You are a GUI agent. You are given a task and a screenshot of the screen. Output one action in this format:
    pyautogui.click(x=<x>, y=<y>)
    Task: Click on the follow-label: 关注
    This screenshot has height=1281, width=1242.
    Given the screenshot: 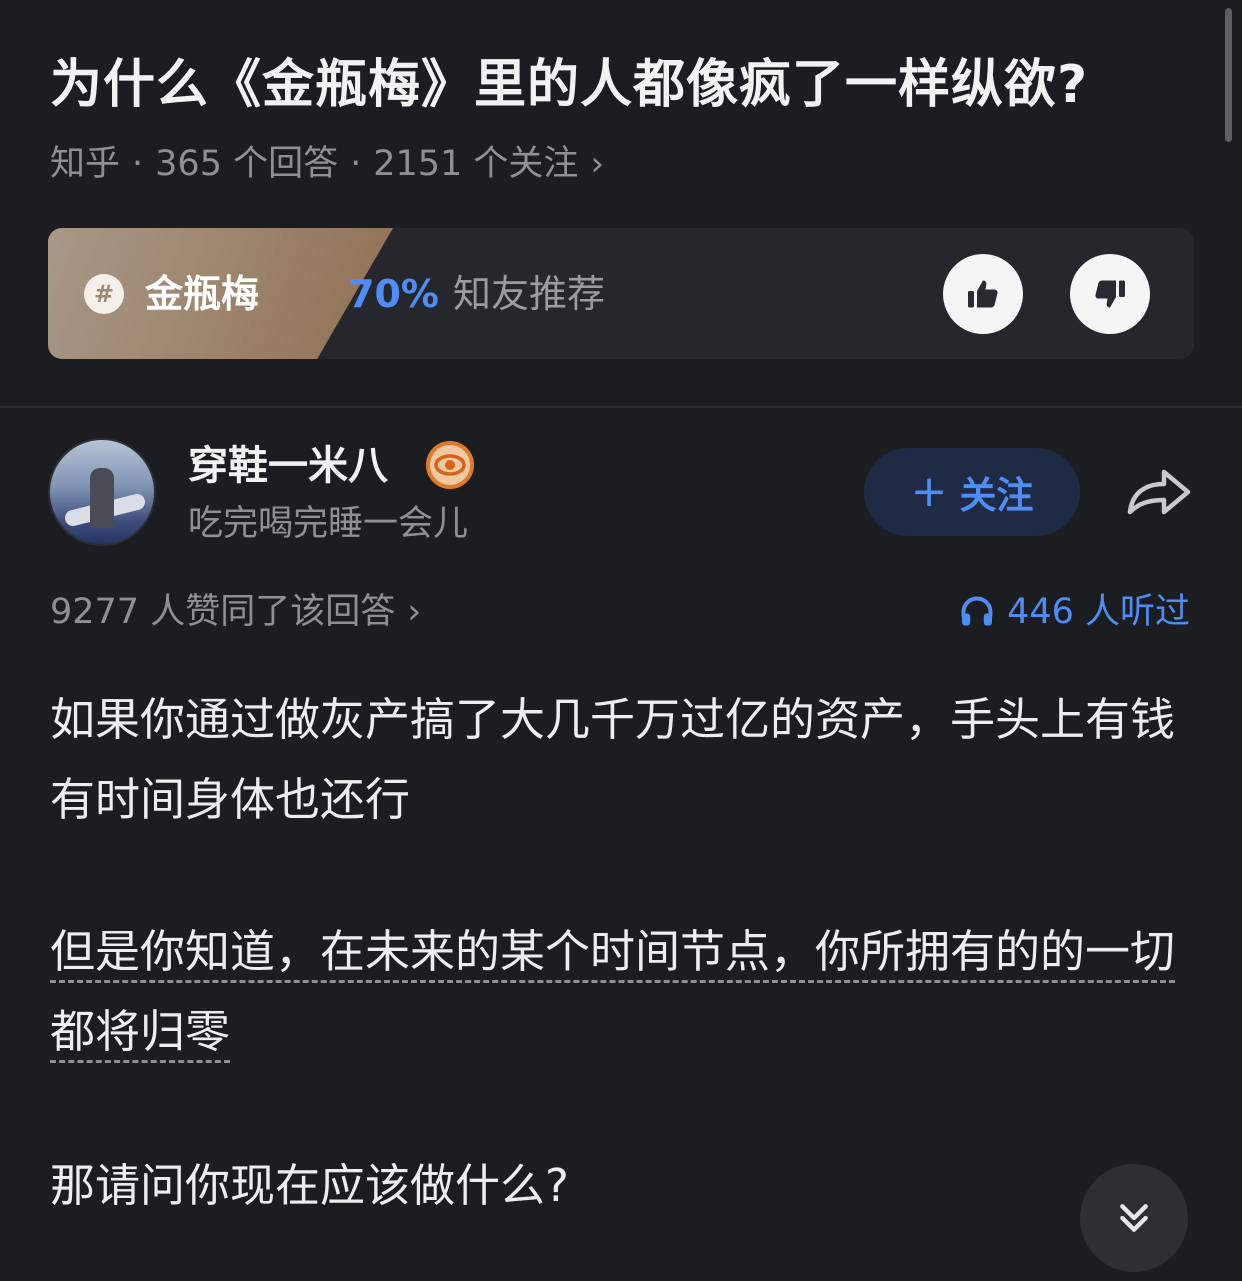 What is the action you would take?
    pyautogui.click(x=996, y=495)
    